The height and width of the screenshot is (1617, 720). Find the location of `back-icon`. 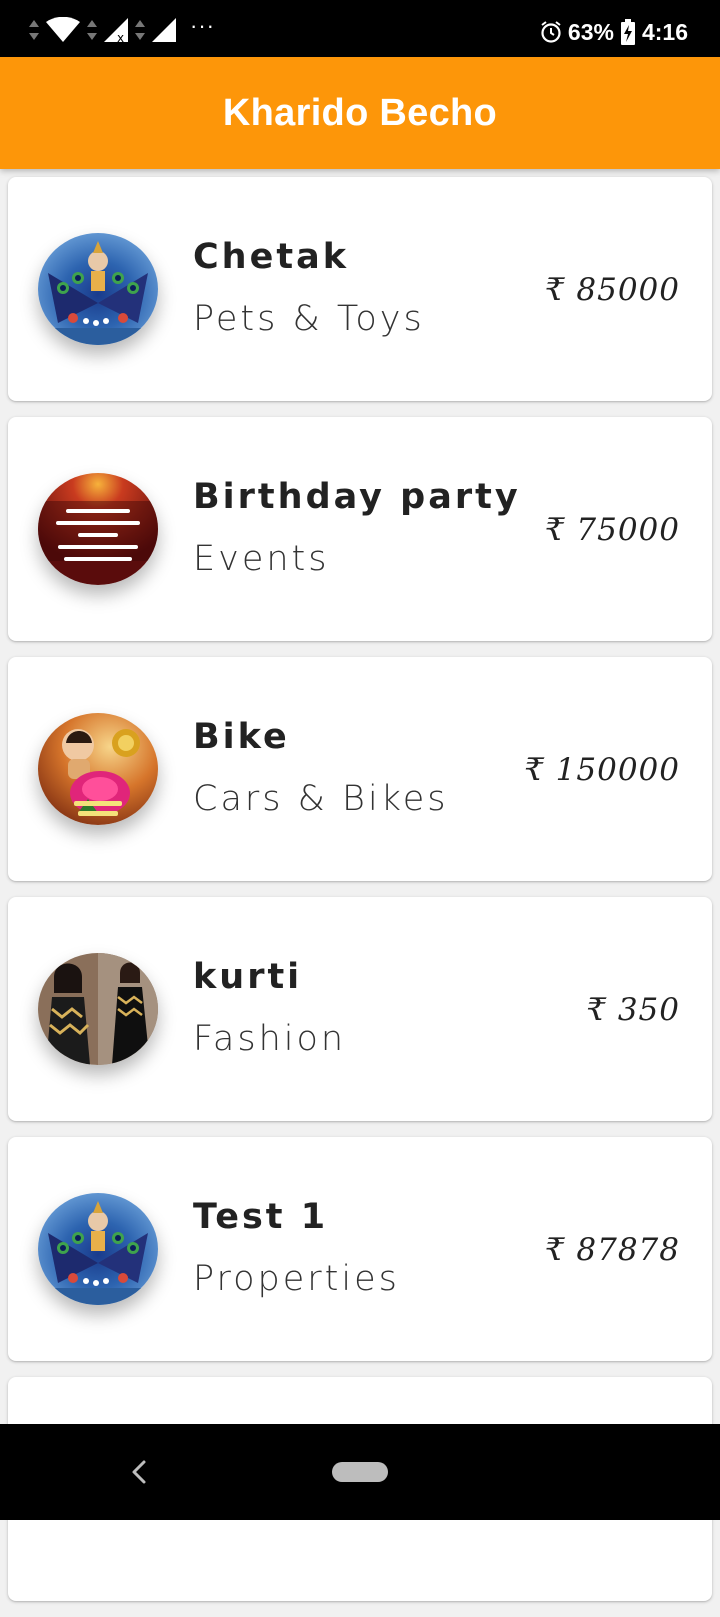

back-icon is located at coordinates (140, 1472).